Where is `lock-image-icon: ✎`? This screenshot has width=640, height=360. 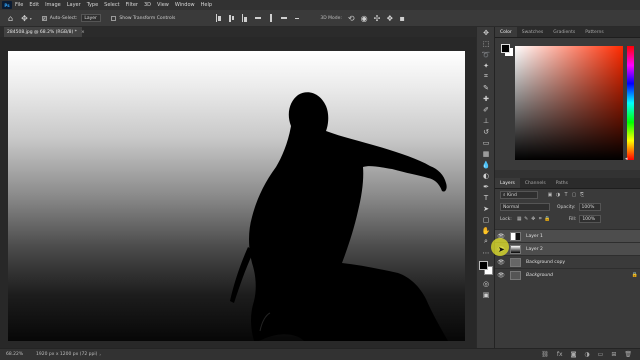 lock-image-icon: ✎ is located at coordinates (526, 219).